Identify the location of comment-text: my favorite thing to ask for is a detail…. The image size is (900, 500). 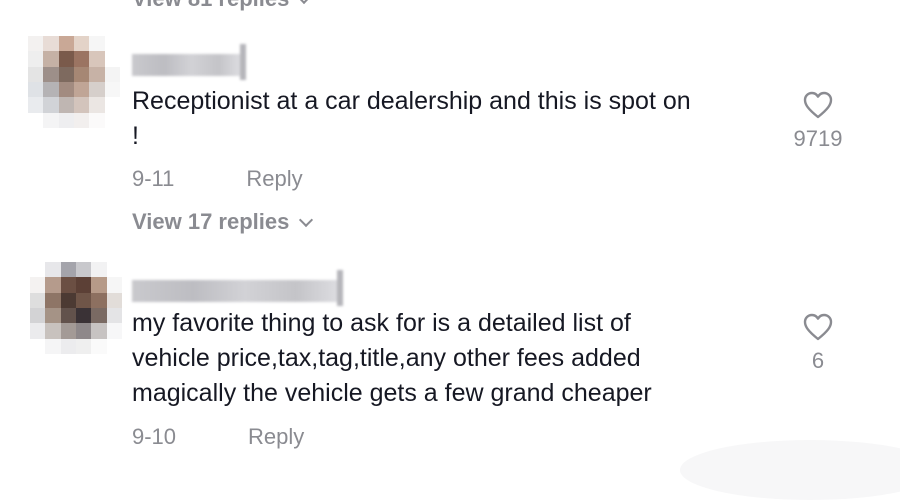
(392, 358).